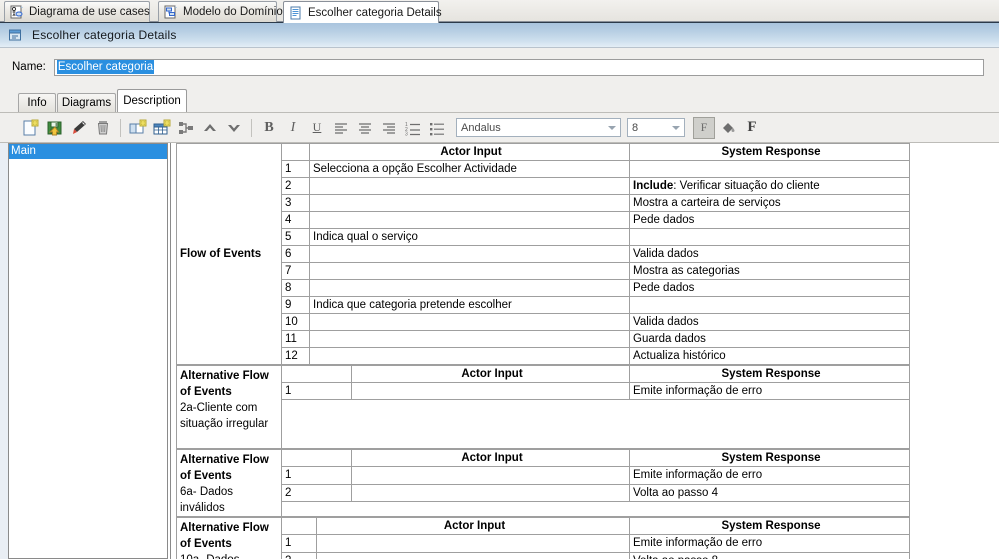  I want to click on document-tab-domain-model: Modelo do Domínio, so click(220, 11).